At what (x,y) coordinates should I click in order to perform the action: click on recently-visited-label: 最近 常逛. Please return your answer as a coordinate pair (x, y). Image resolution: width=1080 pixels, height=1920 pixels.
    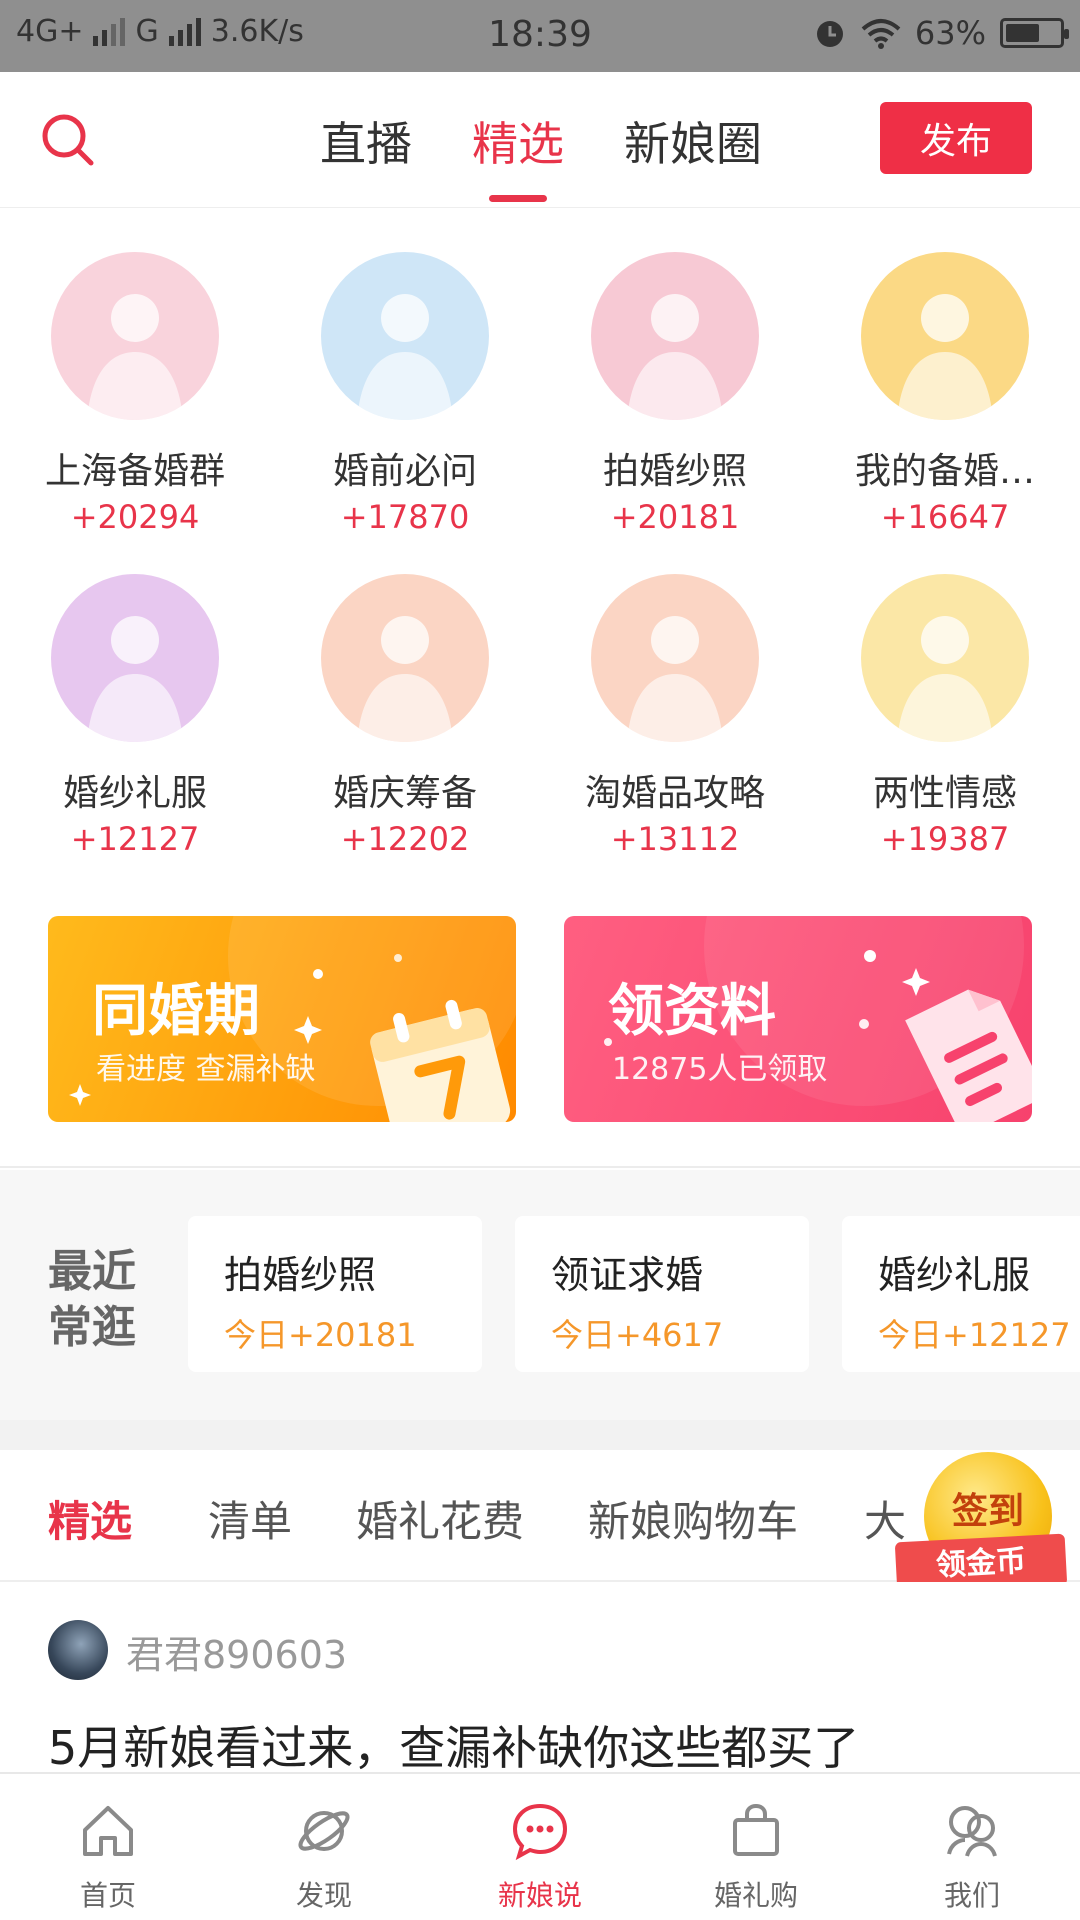
    Looking at the image, I should click on (98, 1300).